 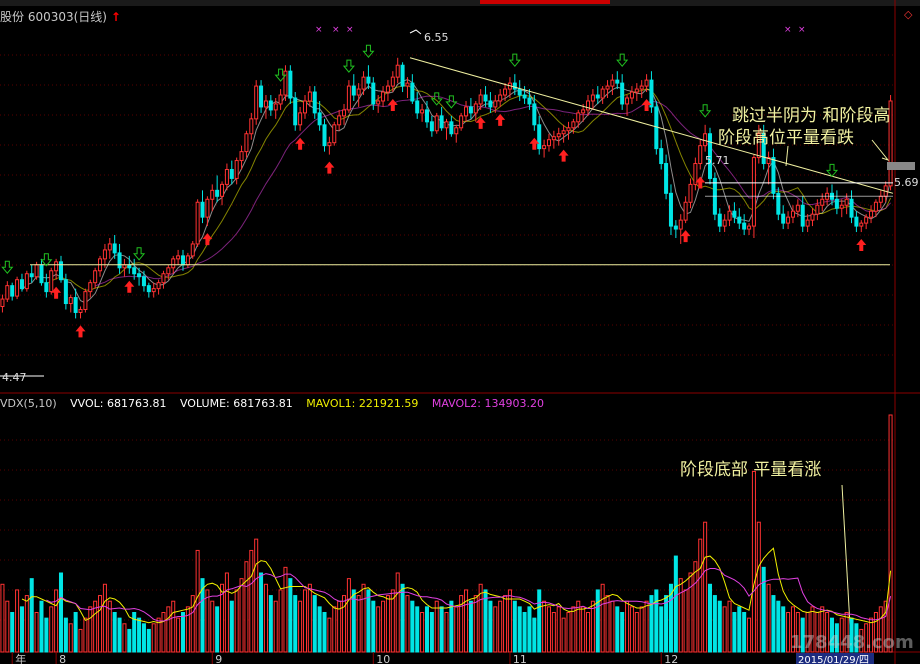 I want to click on watermark-text: 178448.com, so click(x=852, y=642).